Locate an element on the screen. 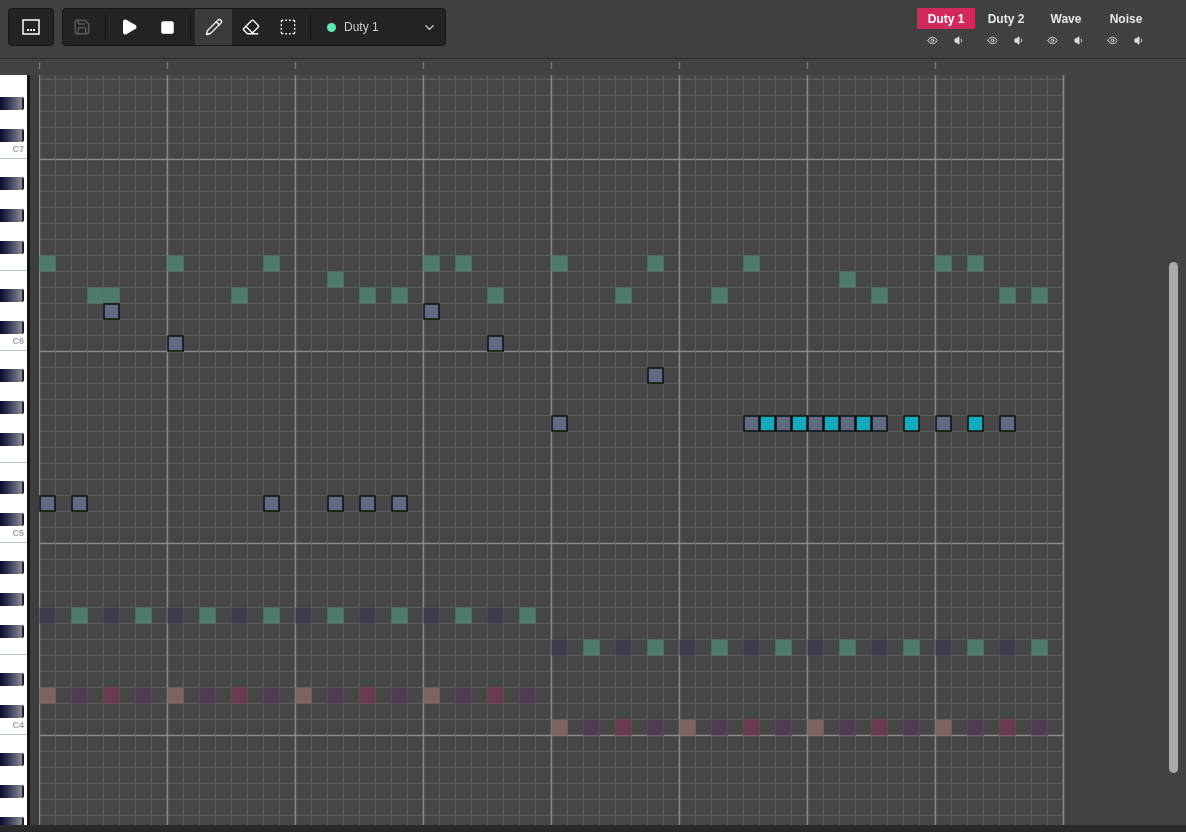 This screenshot has height=832, width=1186. eraser-icon is located at coordinates (250, 27).